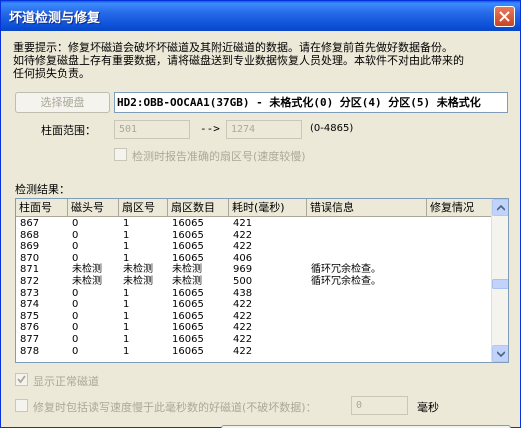 The image size is (521, 428). Describe the element at coordinates (30, 247) in the screenshot. I see `table-cell: 869` at that location.